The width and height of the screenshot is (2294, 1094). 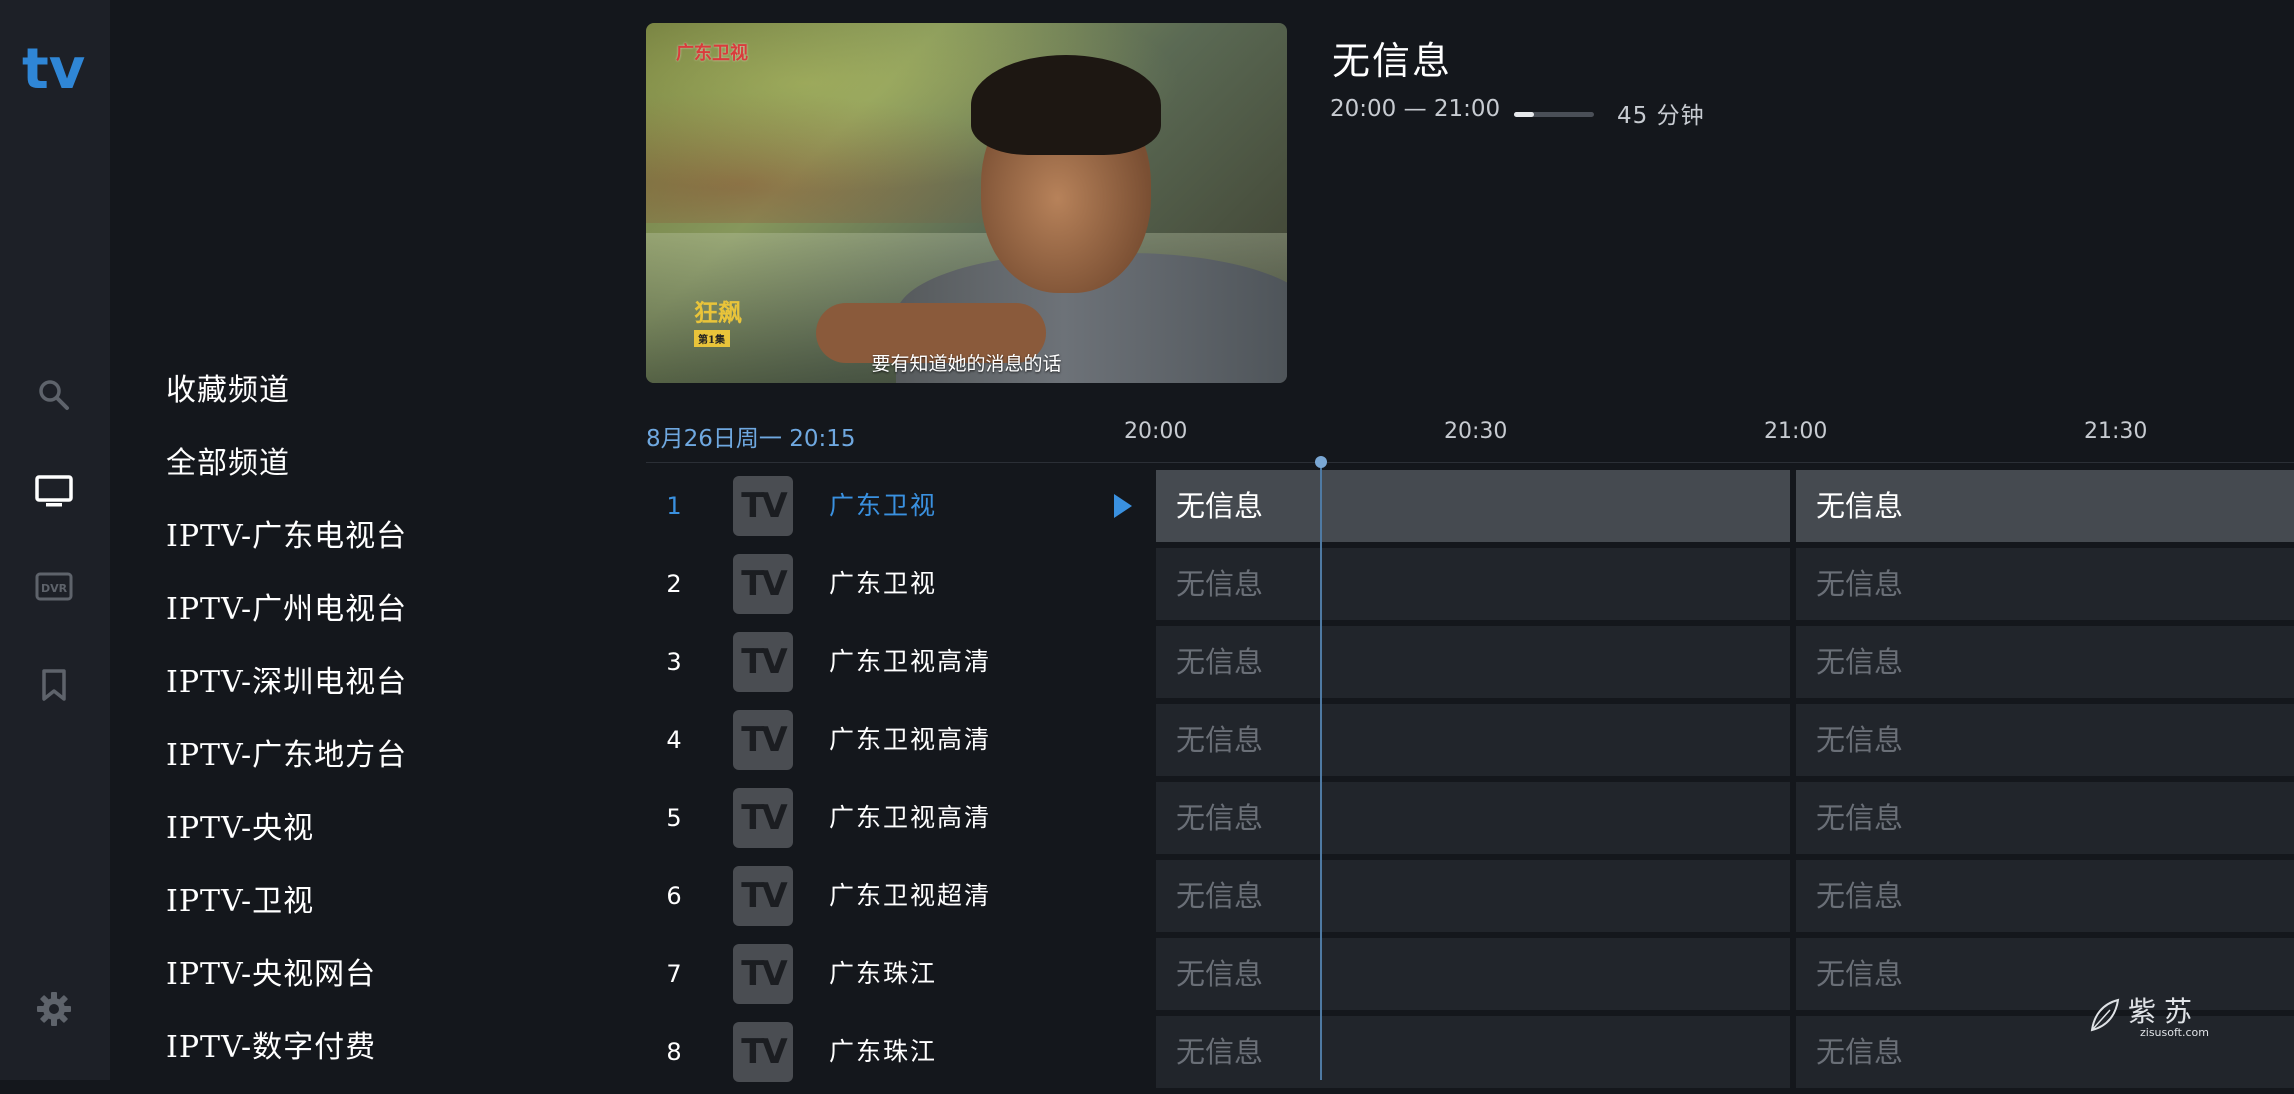 I want to click on channel-row: 7 TV 广东珠江 无信息 无信息, so click(x=1470, y=977).